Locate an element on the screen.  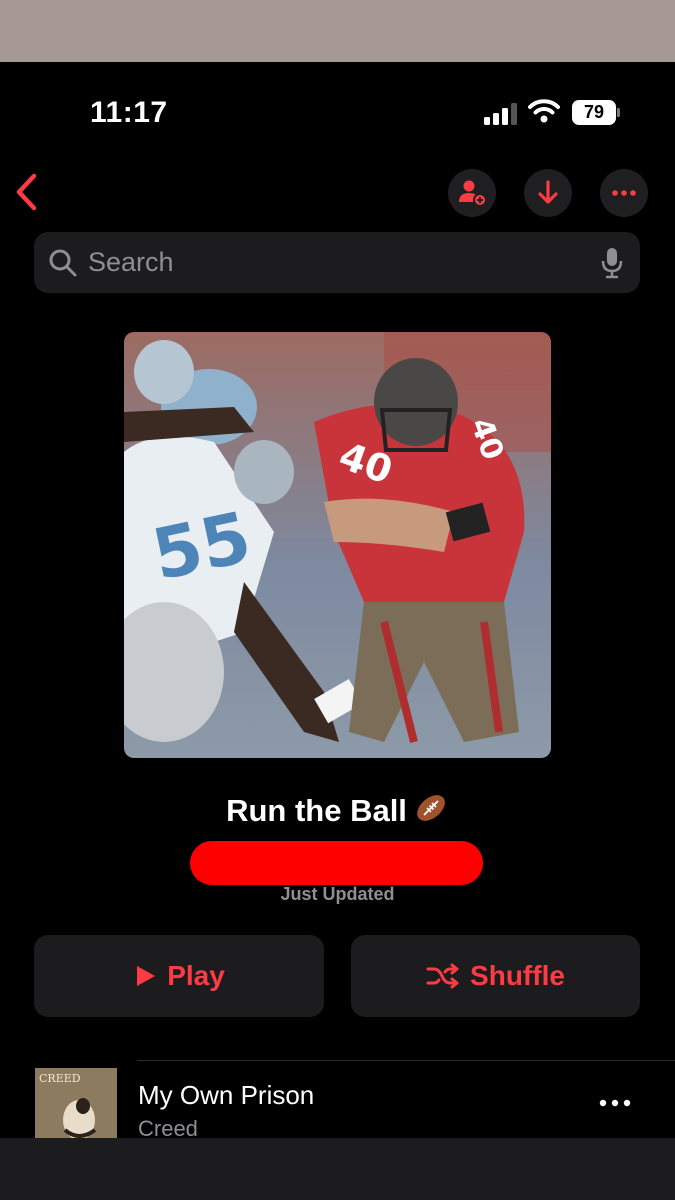
play-button: Play is located at coordinates (179, 976).